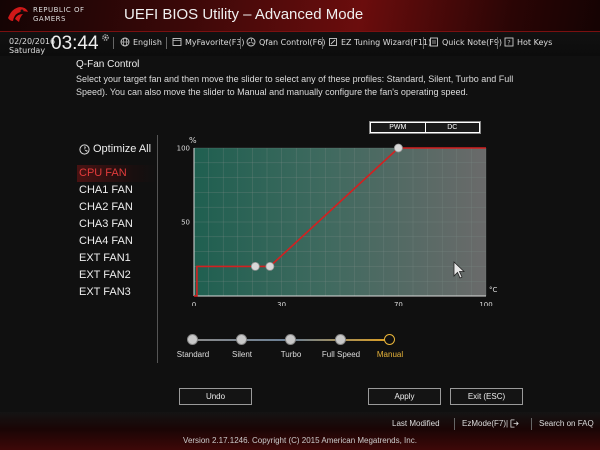  I want to click on quick-note-button: Quick Note(F9), so click(465, 42).